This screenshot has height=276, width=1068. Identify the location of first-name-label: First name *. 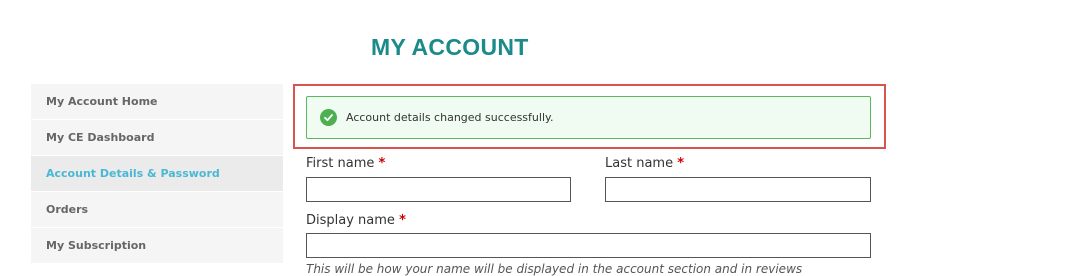
(345, 163).